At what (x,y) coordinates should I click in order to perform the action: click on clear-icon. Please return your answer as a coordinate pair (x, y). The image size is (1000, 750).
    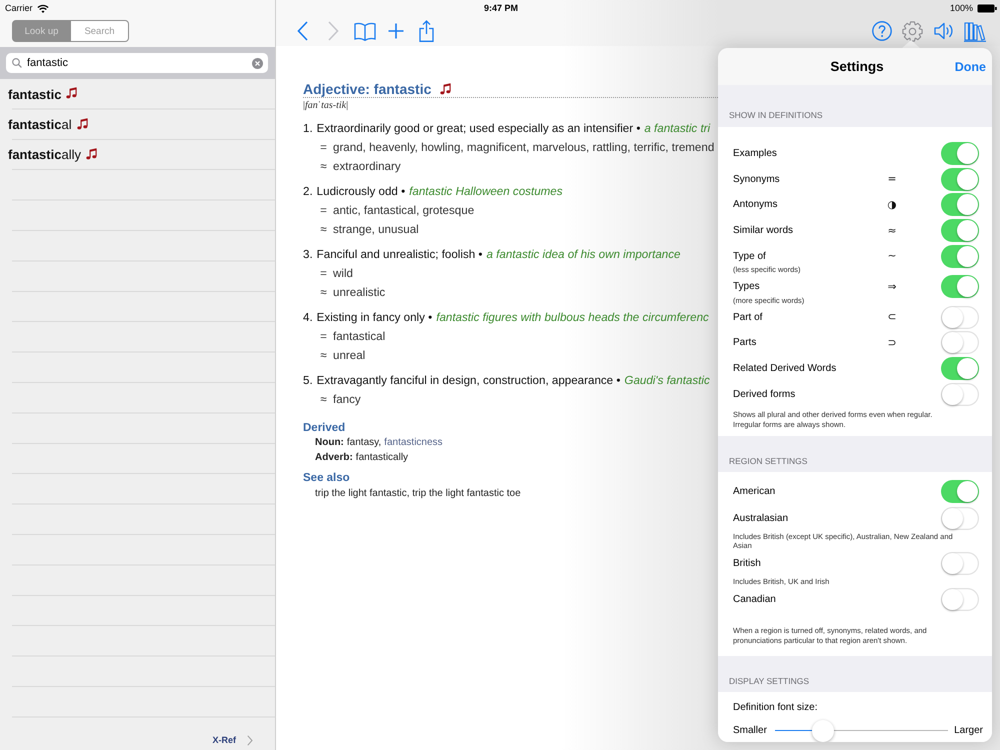
    Looking at the image, I should click on (257, 63).